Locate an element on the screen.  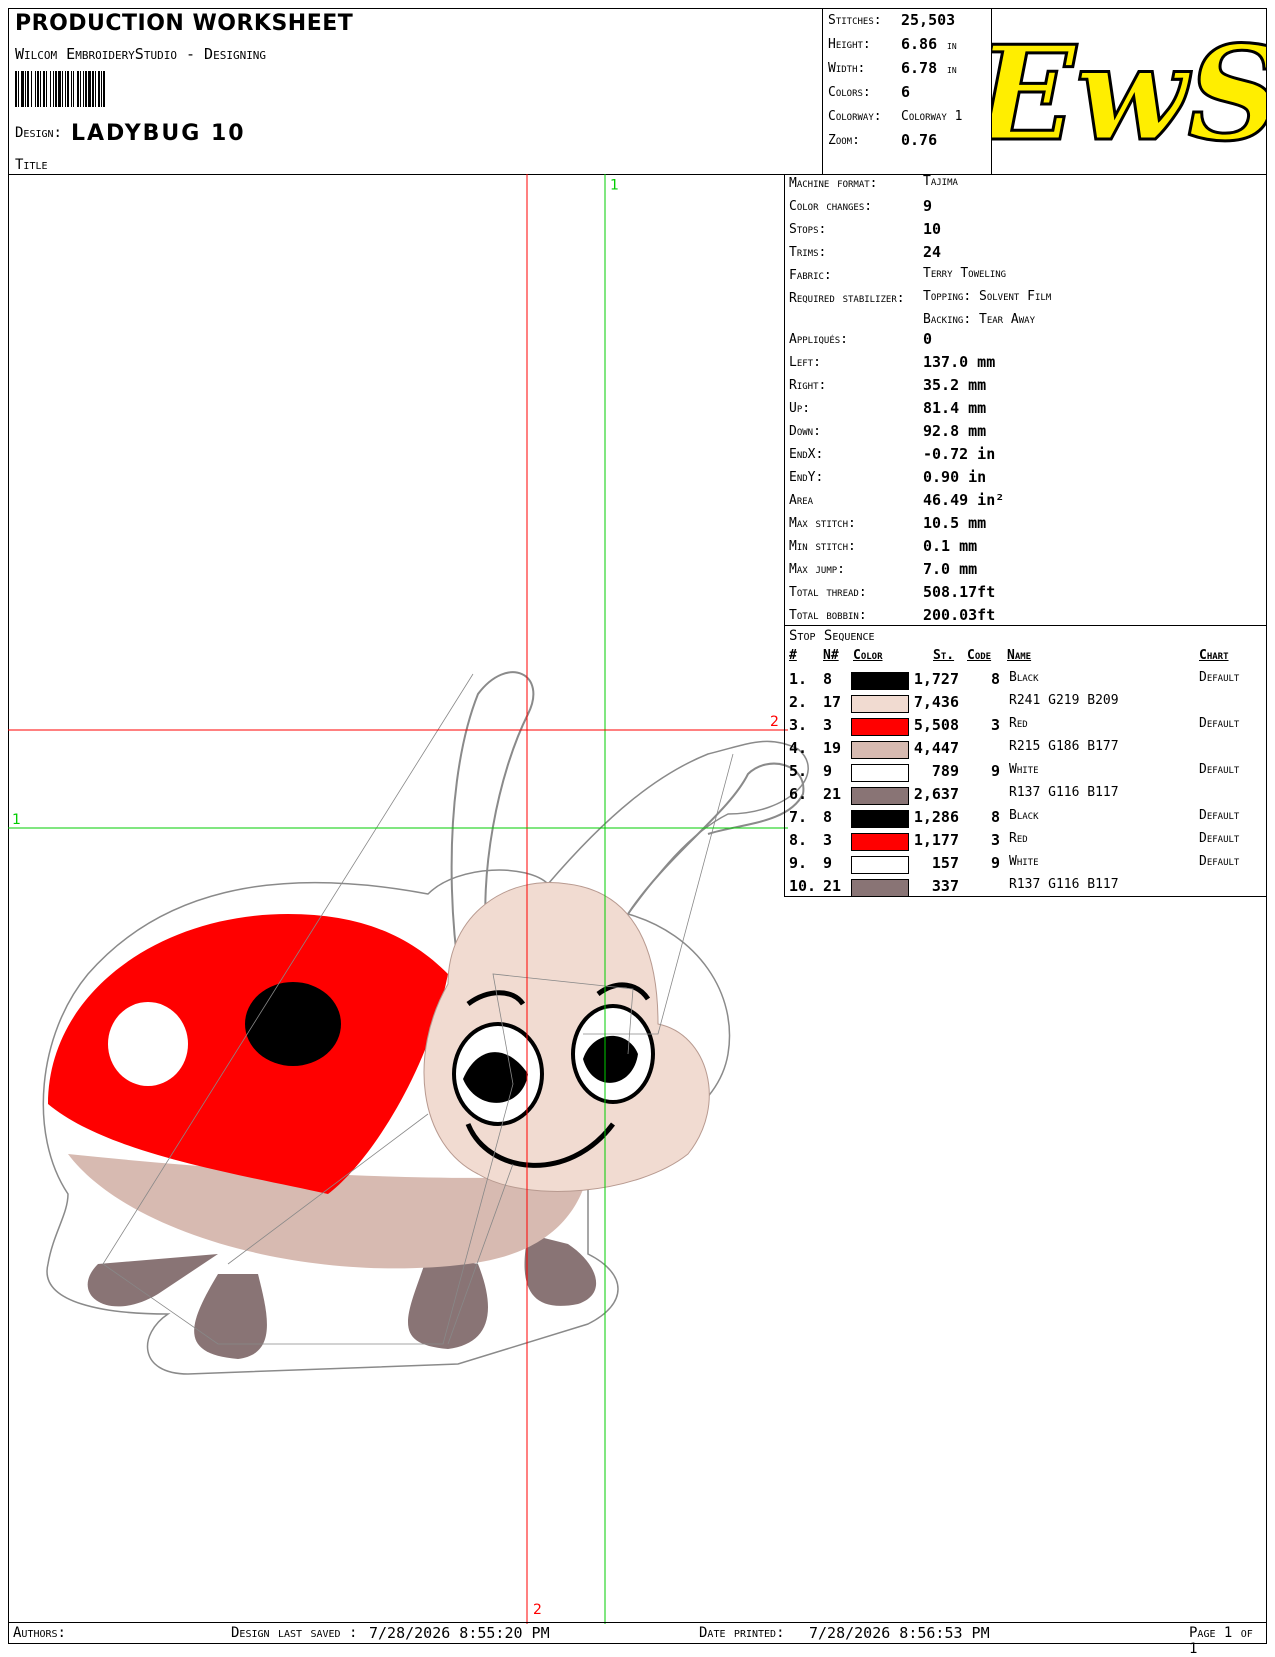
row-stitches: 7,436 is located at coordinates (936, 702).